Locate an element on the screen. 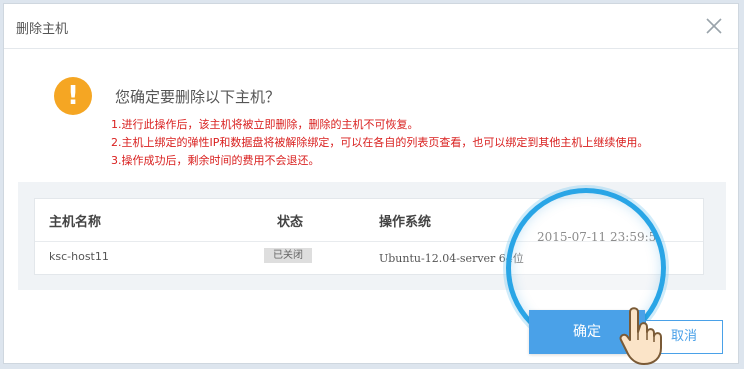  warning-line: 3.操作成功后，剩余时间的费用不会退还。 is located at coordinates (215, 160).